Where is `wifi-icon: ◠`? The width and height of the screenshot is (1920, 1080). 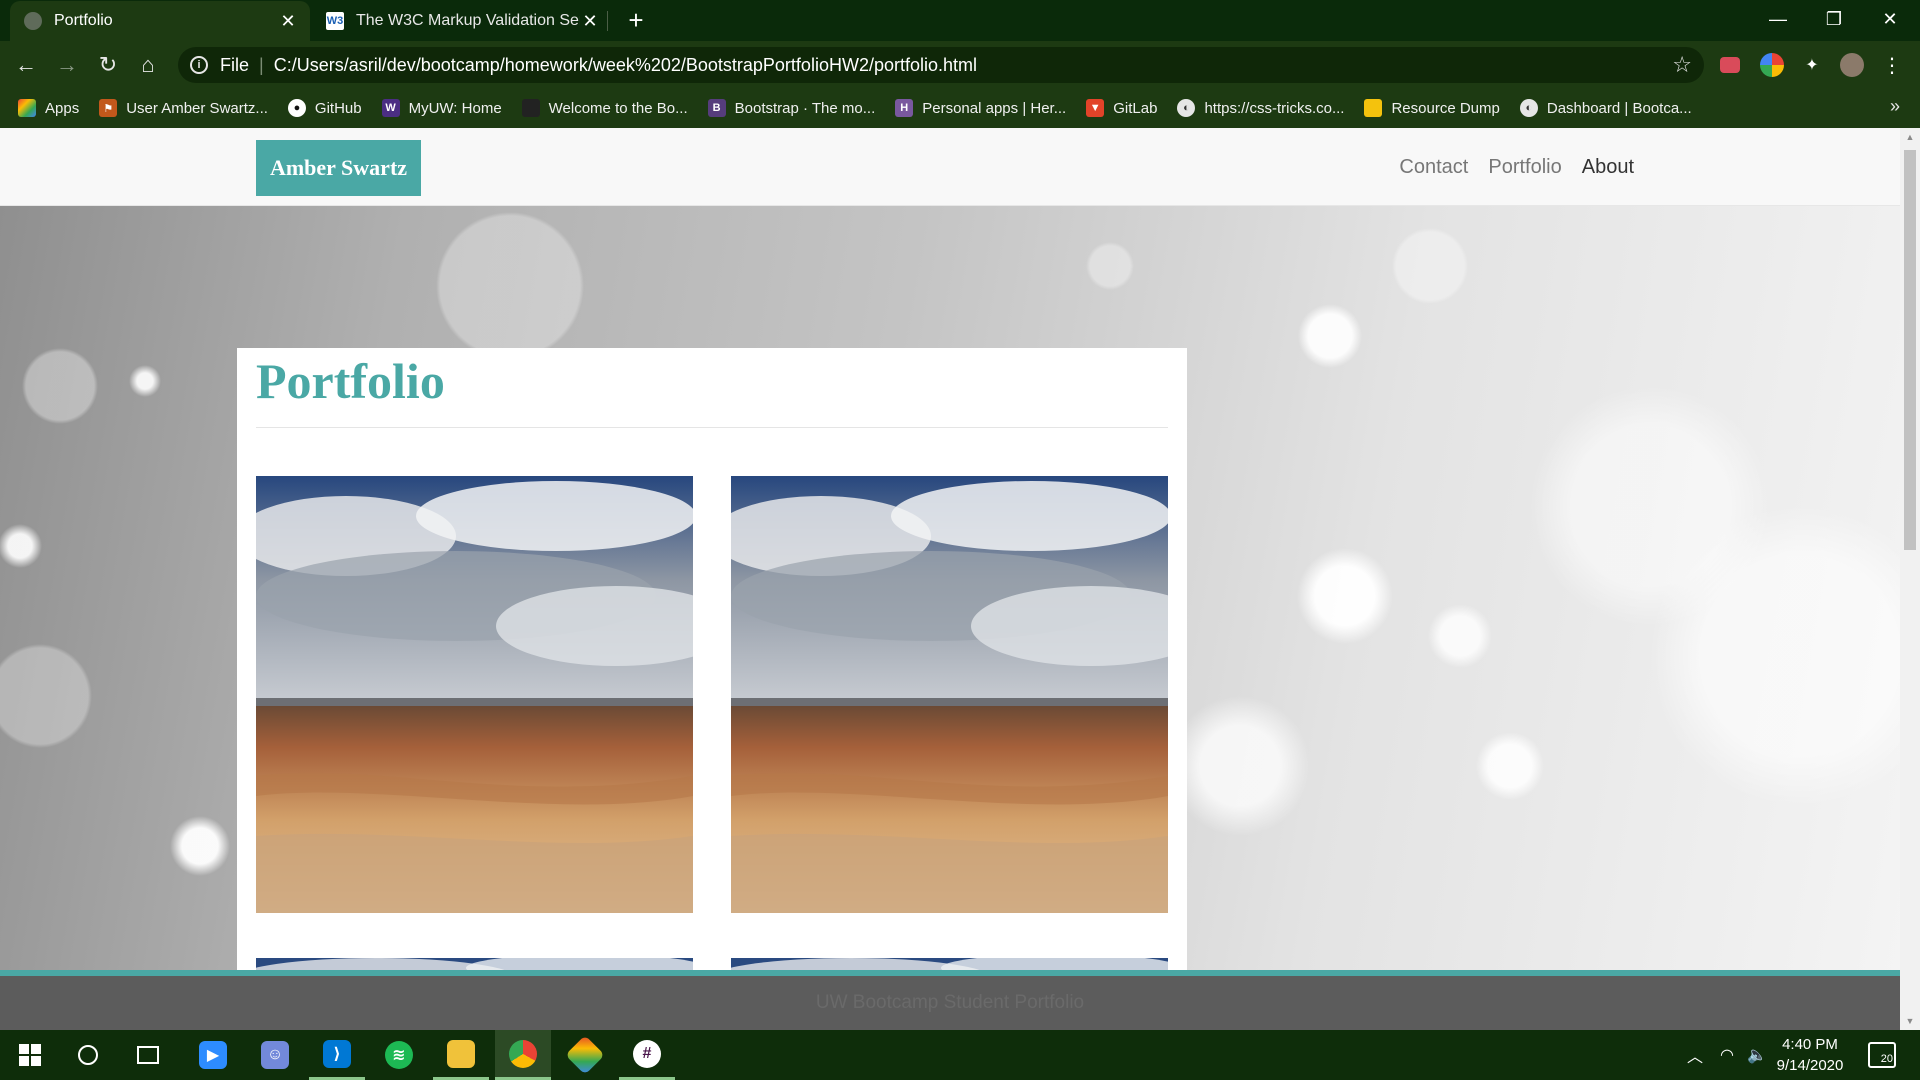
wifi-icon: ◠ is located at coordinates (1727, 1055).